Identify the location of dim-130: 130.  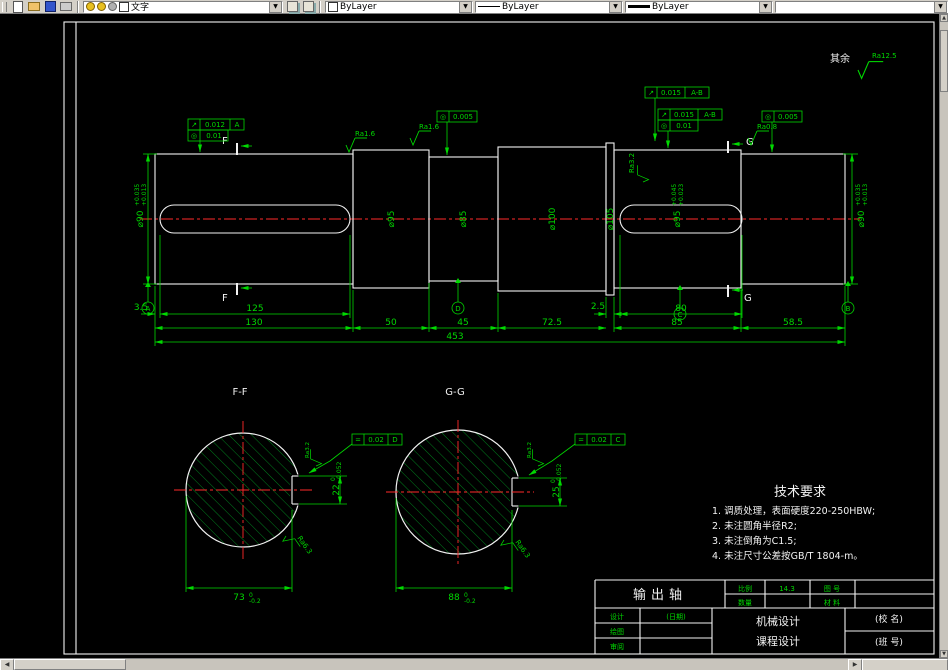
(253, 323).